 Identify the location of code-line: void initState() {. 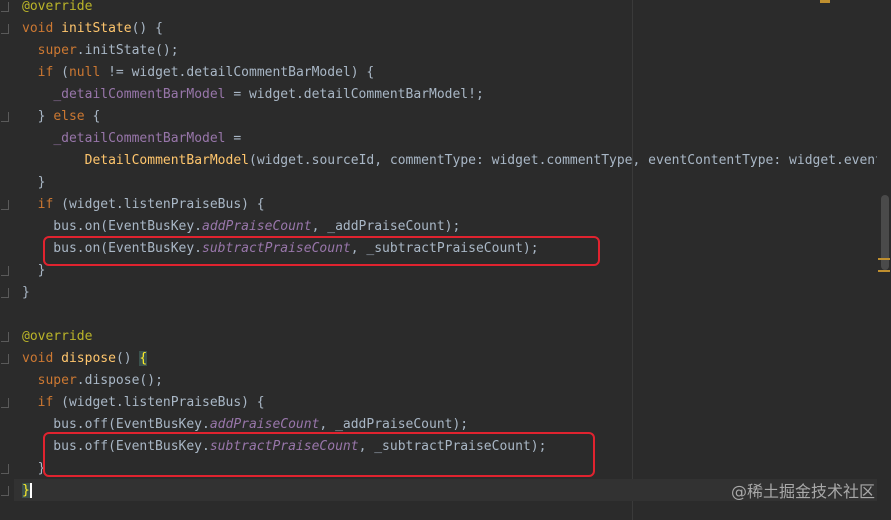
(92, 29).